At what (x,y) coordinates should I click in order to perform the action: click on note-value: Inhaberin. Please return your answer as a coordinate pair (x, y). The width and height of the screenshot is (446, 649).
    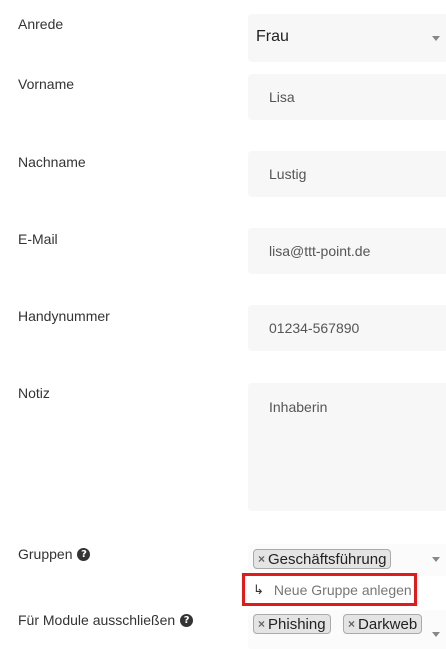
    Looking at the image, I should click on (298, 407).